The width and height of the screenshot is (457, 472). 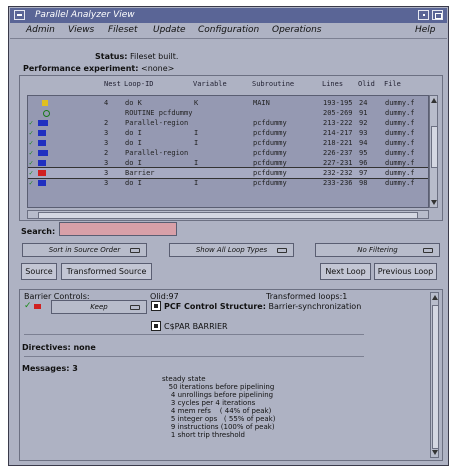 I want to click on cell-nest: 4, so click(x=106, y=103).